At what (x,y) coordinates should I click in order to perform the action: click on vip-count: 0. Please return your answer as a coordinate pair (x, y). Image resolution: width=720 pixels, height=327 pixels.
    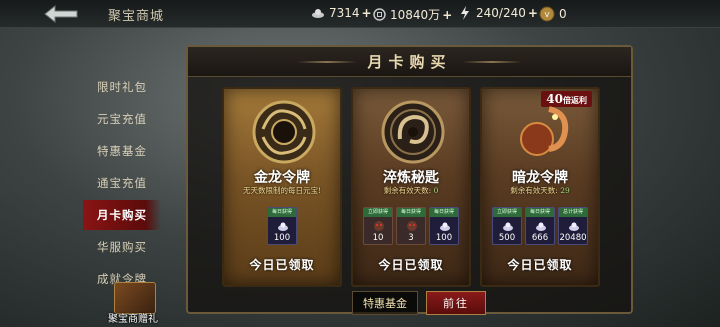
    Looking at the image, I should click on (563, 14).